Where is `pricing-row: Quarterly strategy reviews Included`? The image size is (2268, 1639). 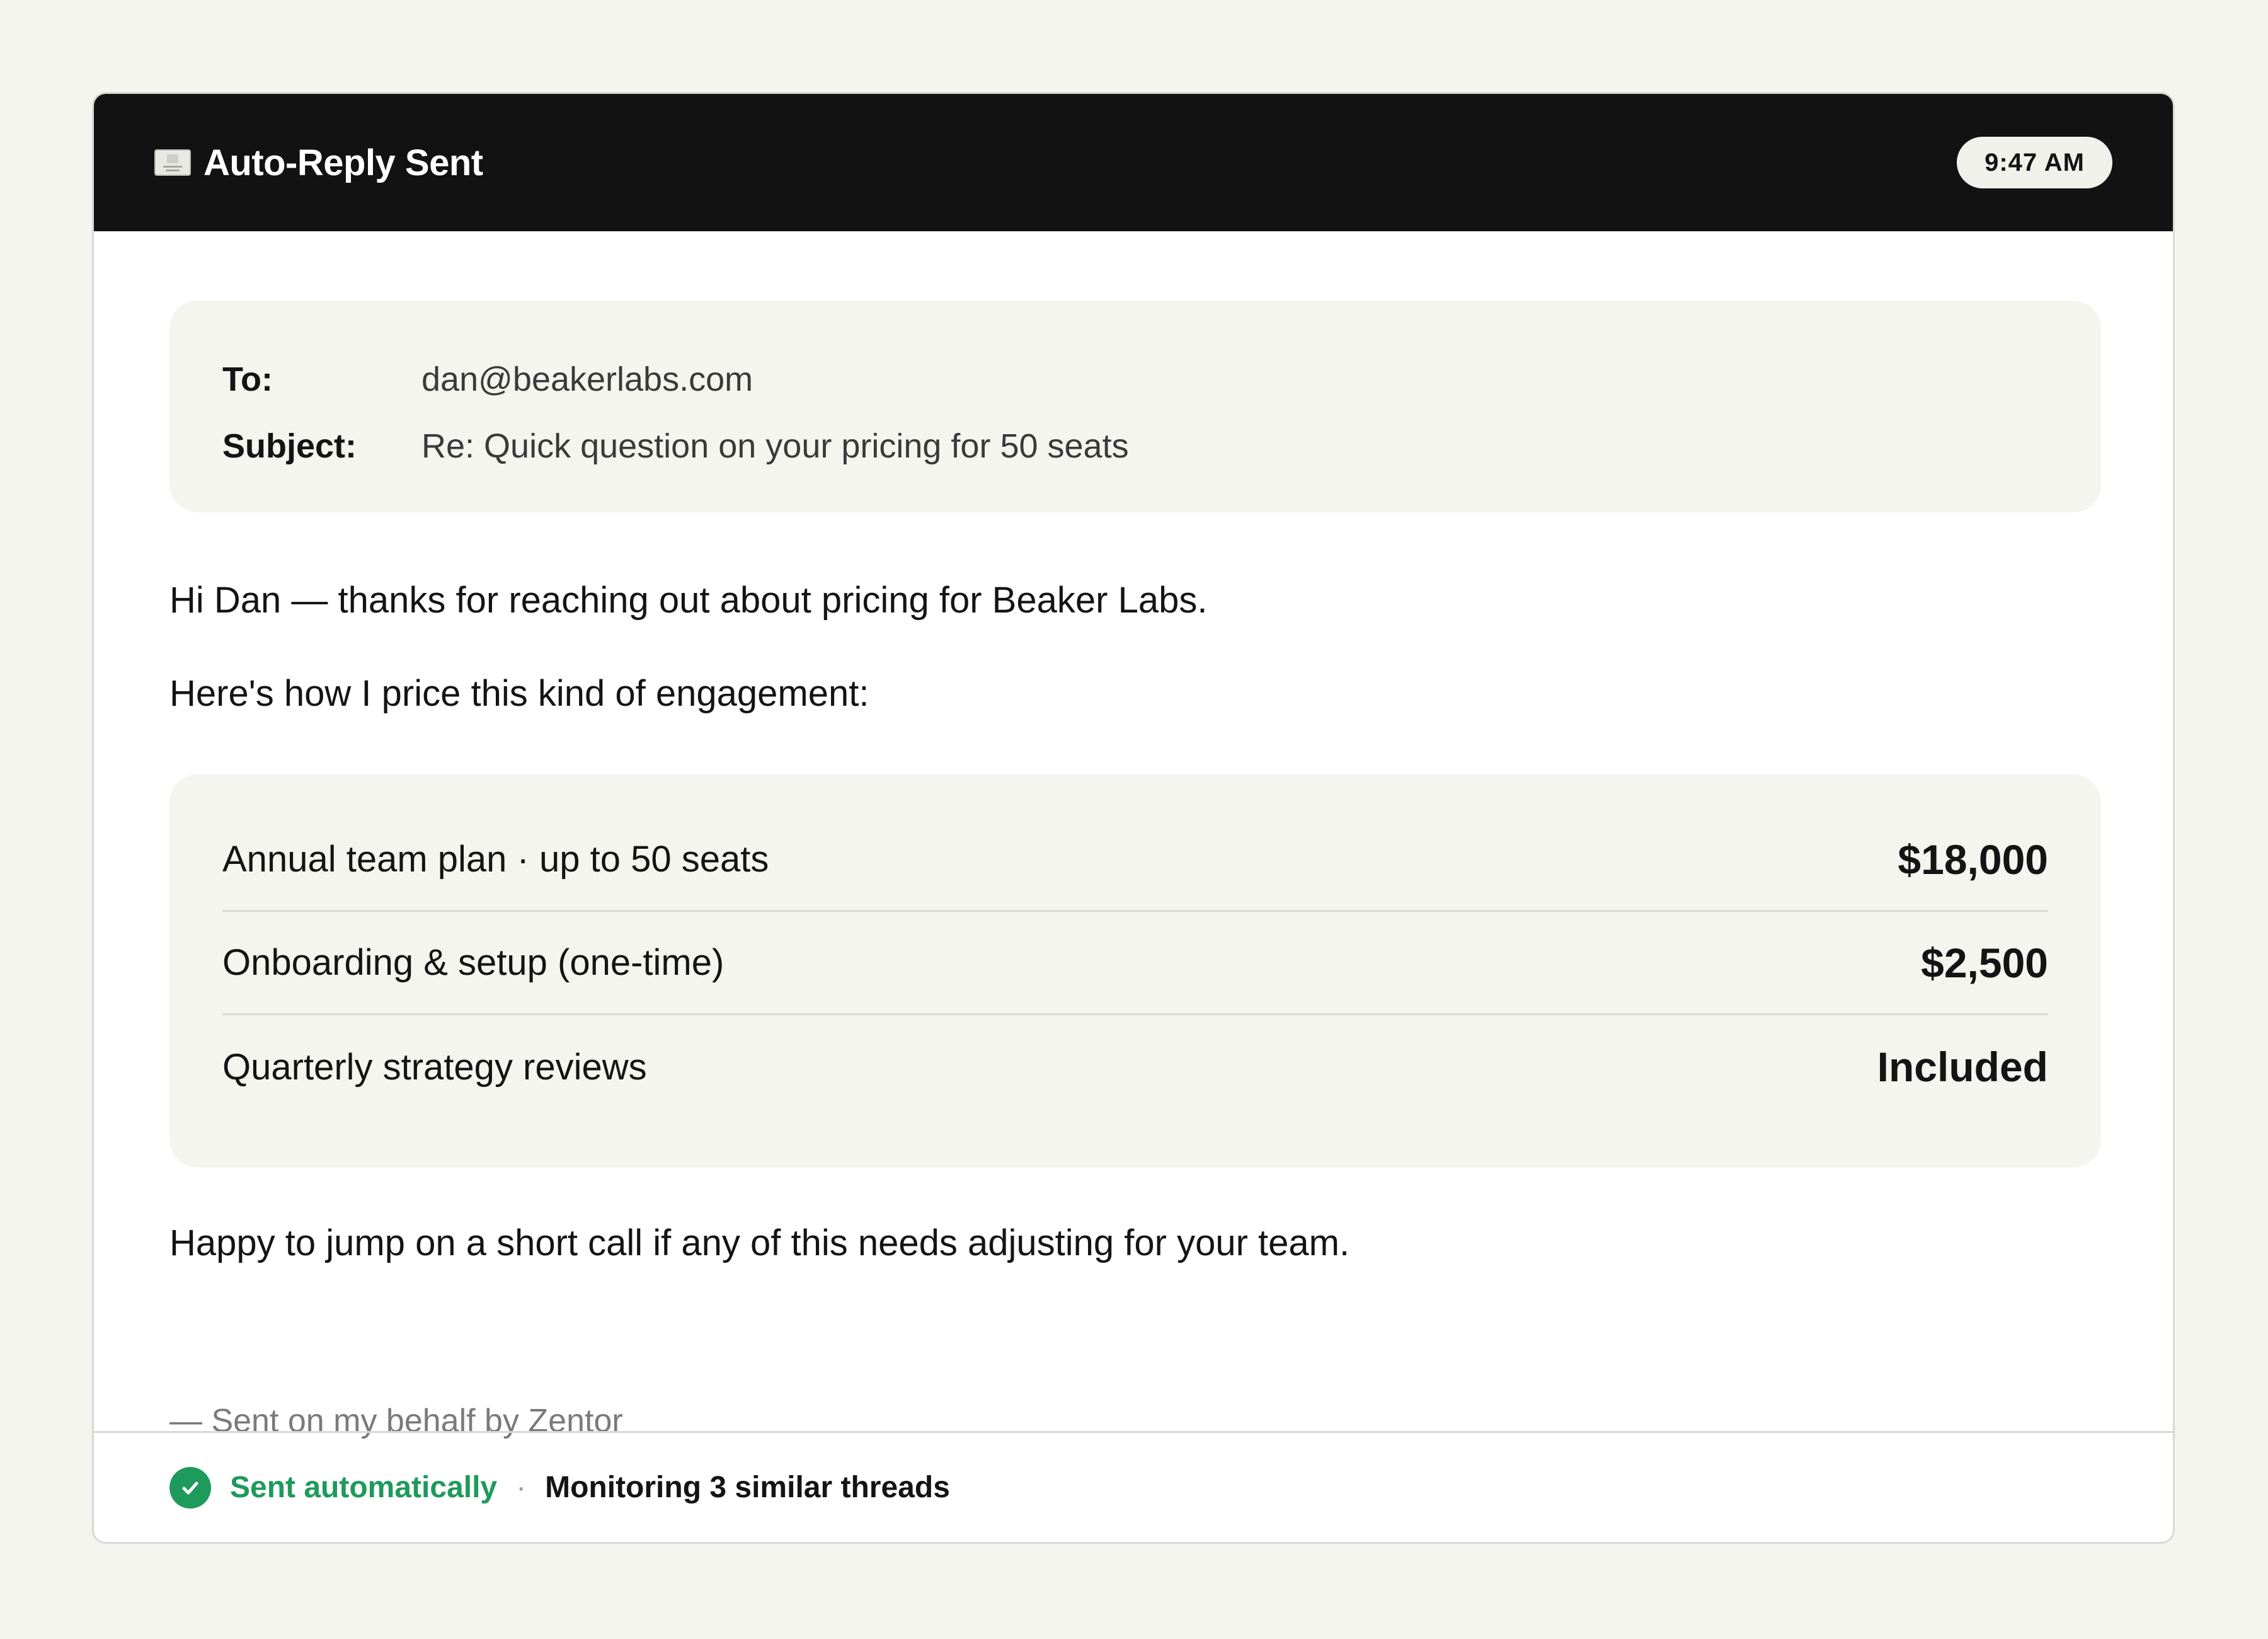
pricing-row: Quarterly strategy reviews Included is located at coordinates (1135, 1067).